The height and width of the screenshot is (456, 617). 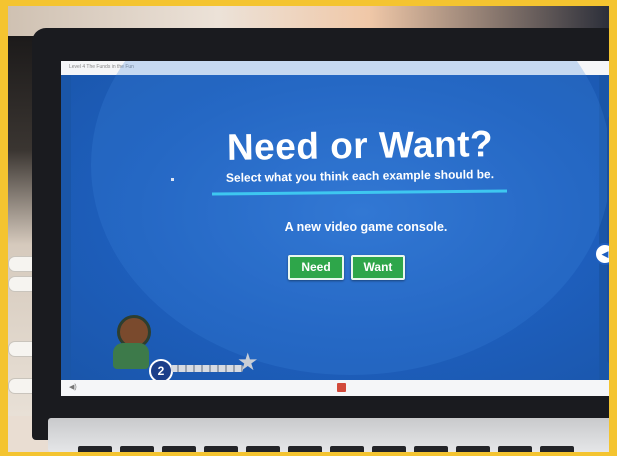 I want to click on app-footer-bar: ◀), so click(x=335, y=388).